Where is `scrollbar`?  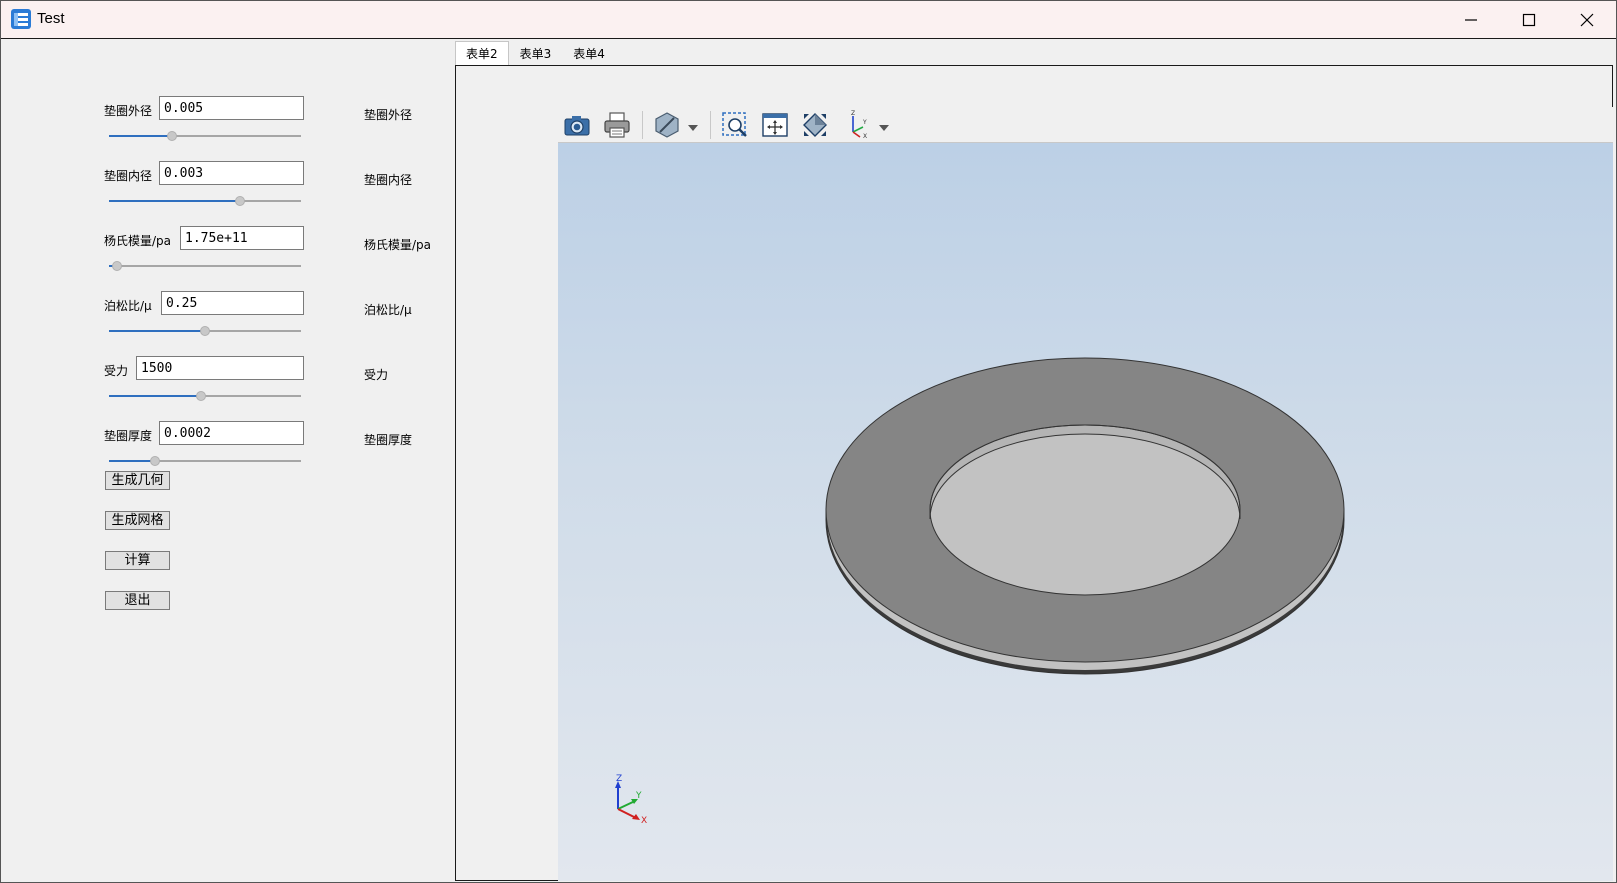
scrollbar is located at coordinates (1609, 86).